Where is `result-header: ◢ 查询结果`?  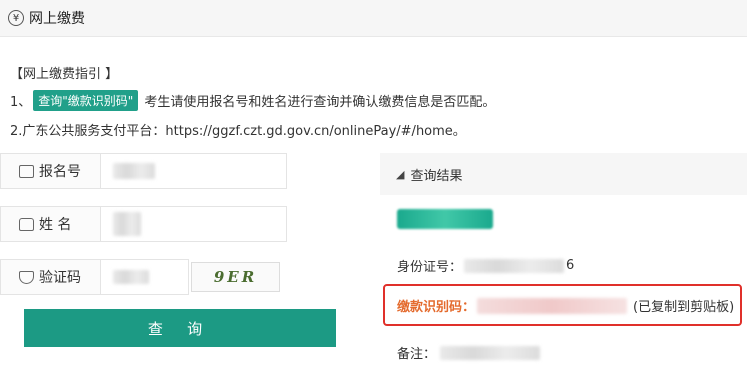
result-header: ◢ 查询结果 is located at coordinates (563, 174).